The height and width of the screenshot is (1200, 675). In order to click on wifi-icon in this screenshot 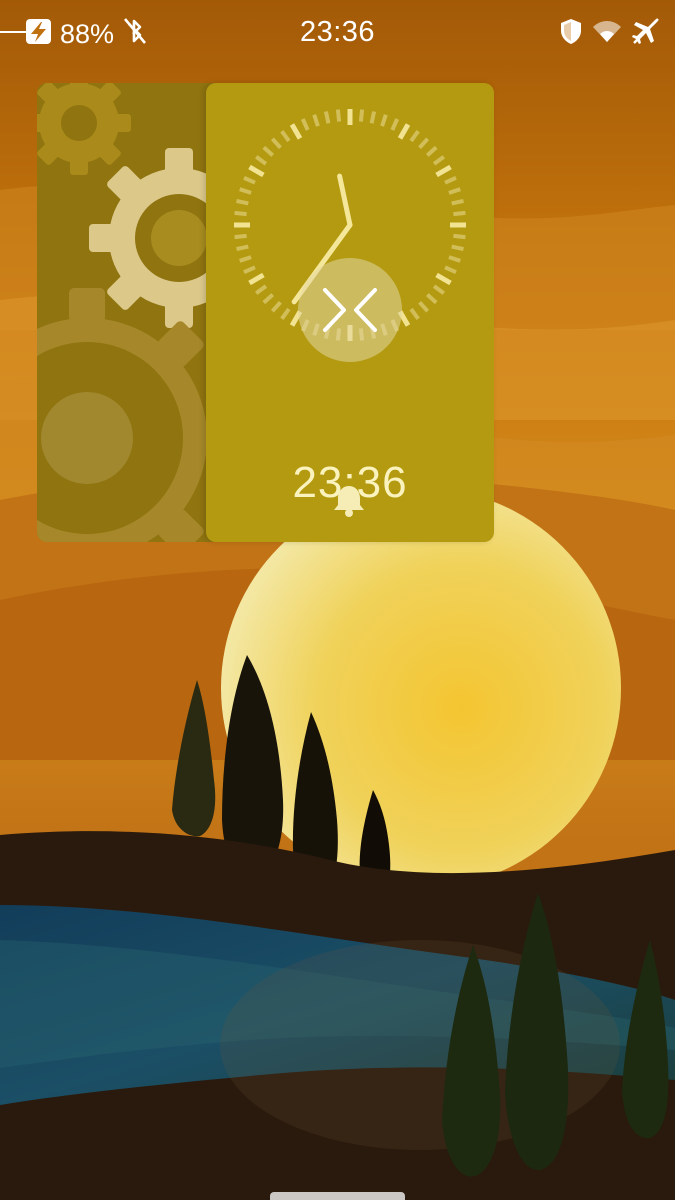, I will do `click(607, 34)`.